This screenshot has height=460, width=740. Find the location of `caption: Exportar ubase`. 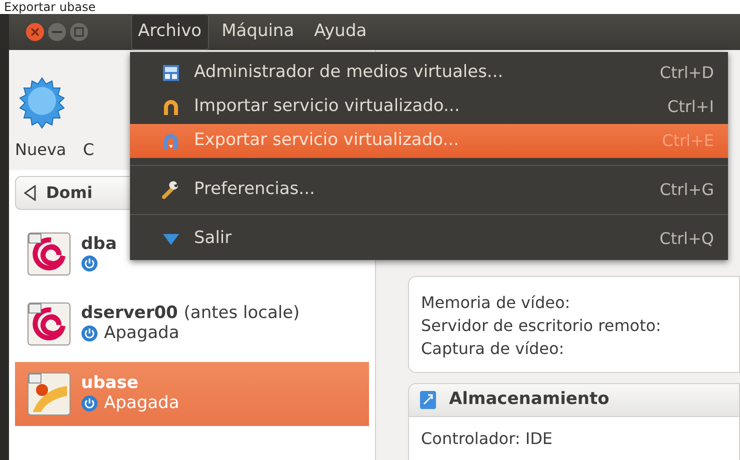

caption: Exportar ubase is located at coordinates (50, 7).